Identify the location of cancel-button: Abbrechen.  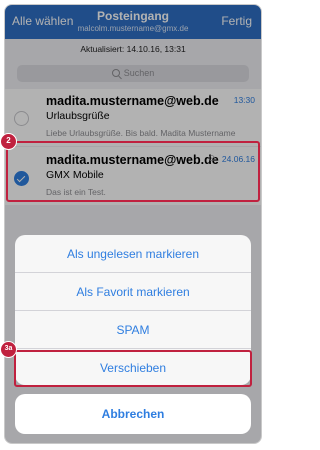
(133, 414).